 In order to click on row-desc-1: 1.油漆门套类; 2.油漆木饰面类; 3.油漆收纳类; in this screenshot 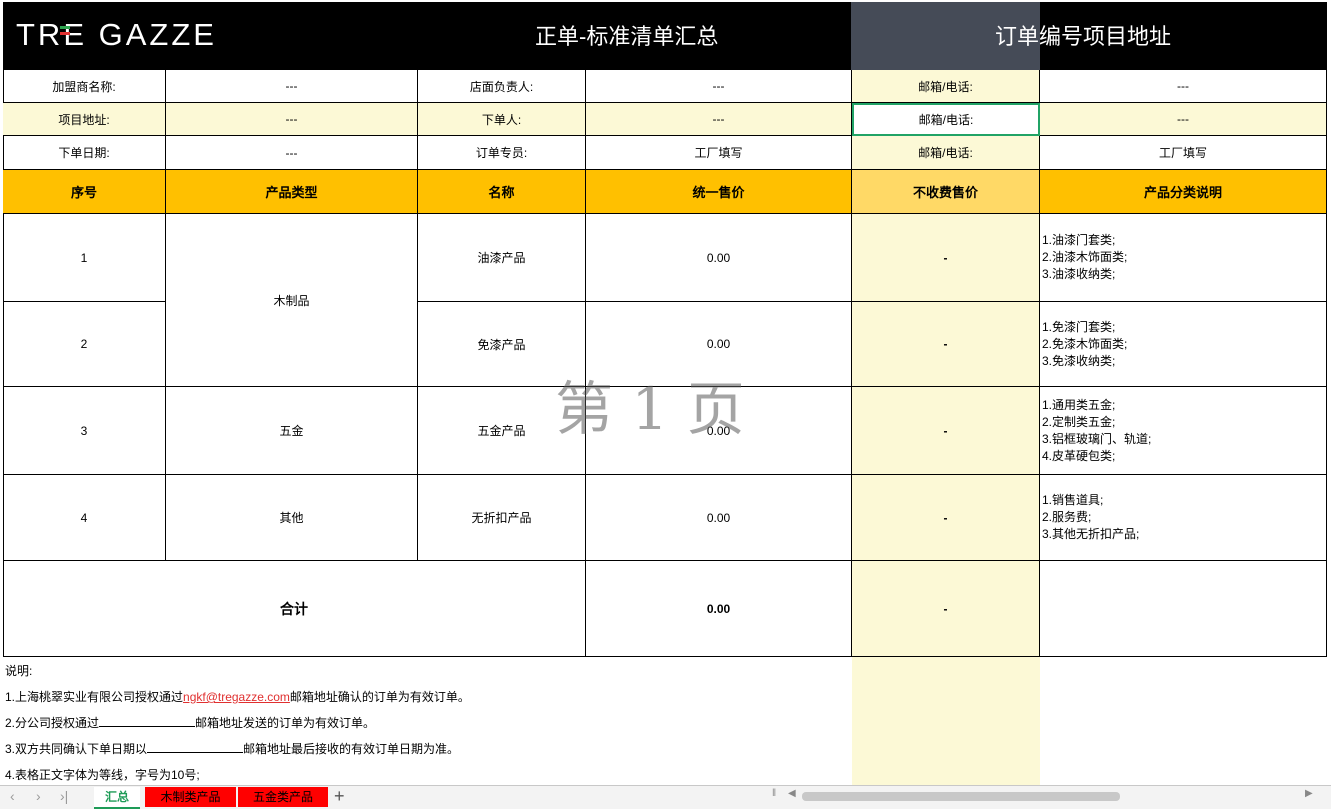, I will do `click(1183, 258)`.